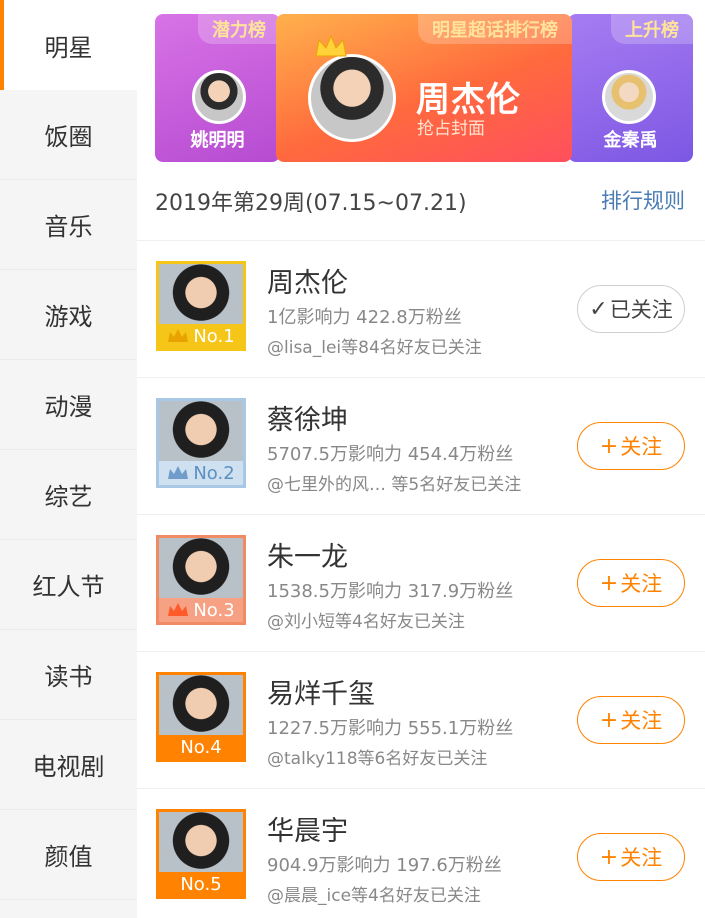 This screenshot has width=705, height=918. Describe the element at coordinates (374, 896) in the screenshot. I see `friends-following: @晨晨_ice等4名好友已关注` at that location.